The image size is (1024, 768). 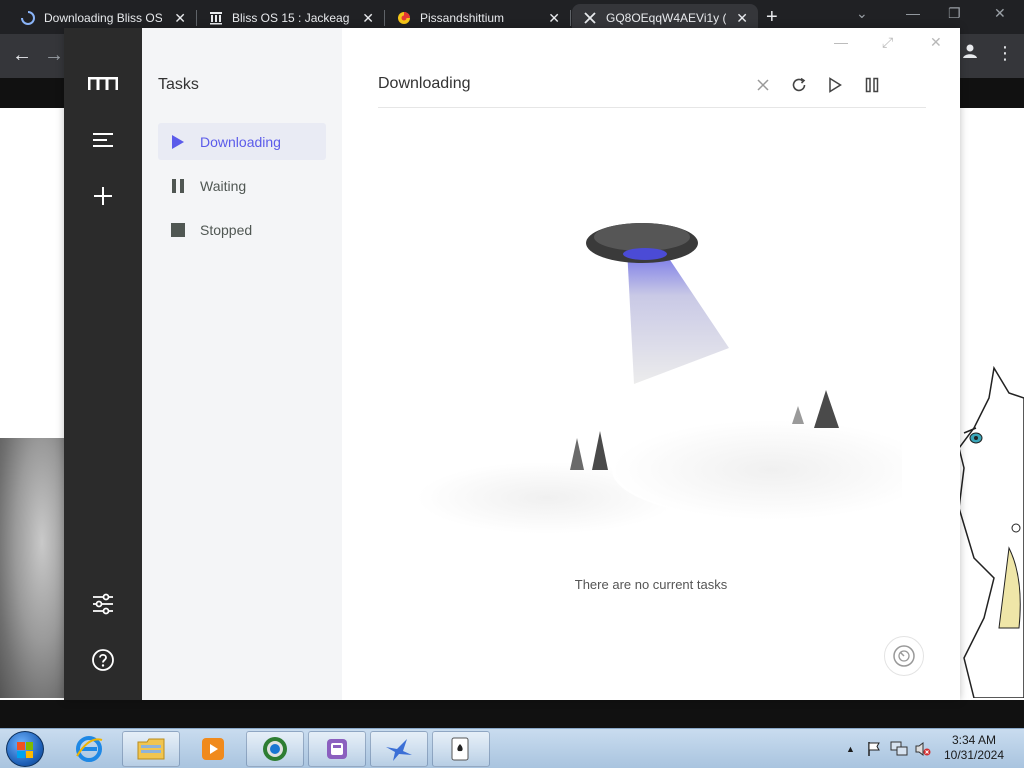 What do you see at coordinates (178, 186) in the screenshot?
I see `pause-icon` at bounding box center [178, 186].